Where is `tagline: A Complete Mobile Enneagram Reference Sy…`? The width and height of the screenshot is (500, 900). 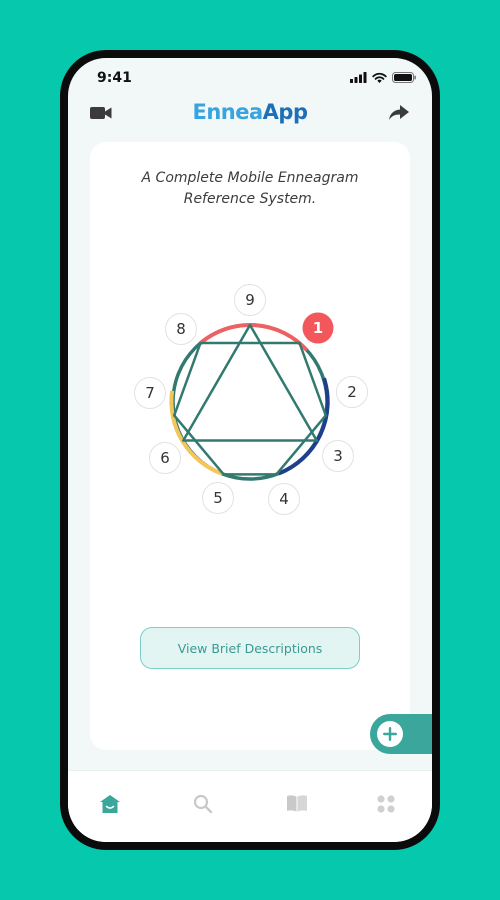
tagline: A Complete Mobile Enneagram Reference Sy… is located at coordinates (250, 189).